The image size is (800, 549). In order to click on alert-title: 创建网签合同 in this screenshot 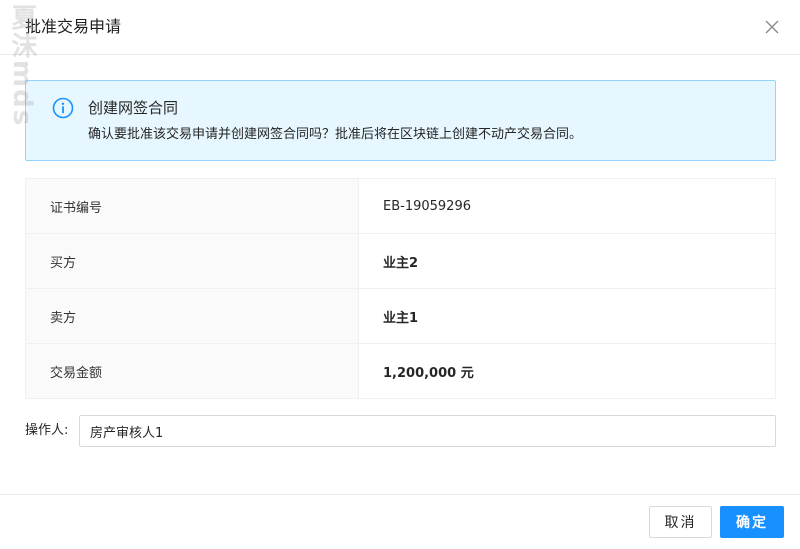, I will do `click(133, 108)`.